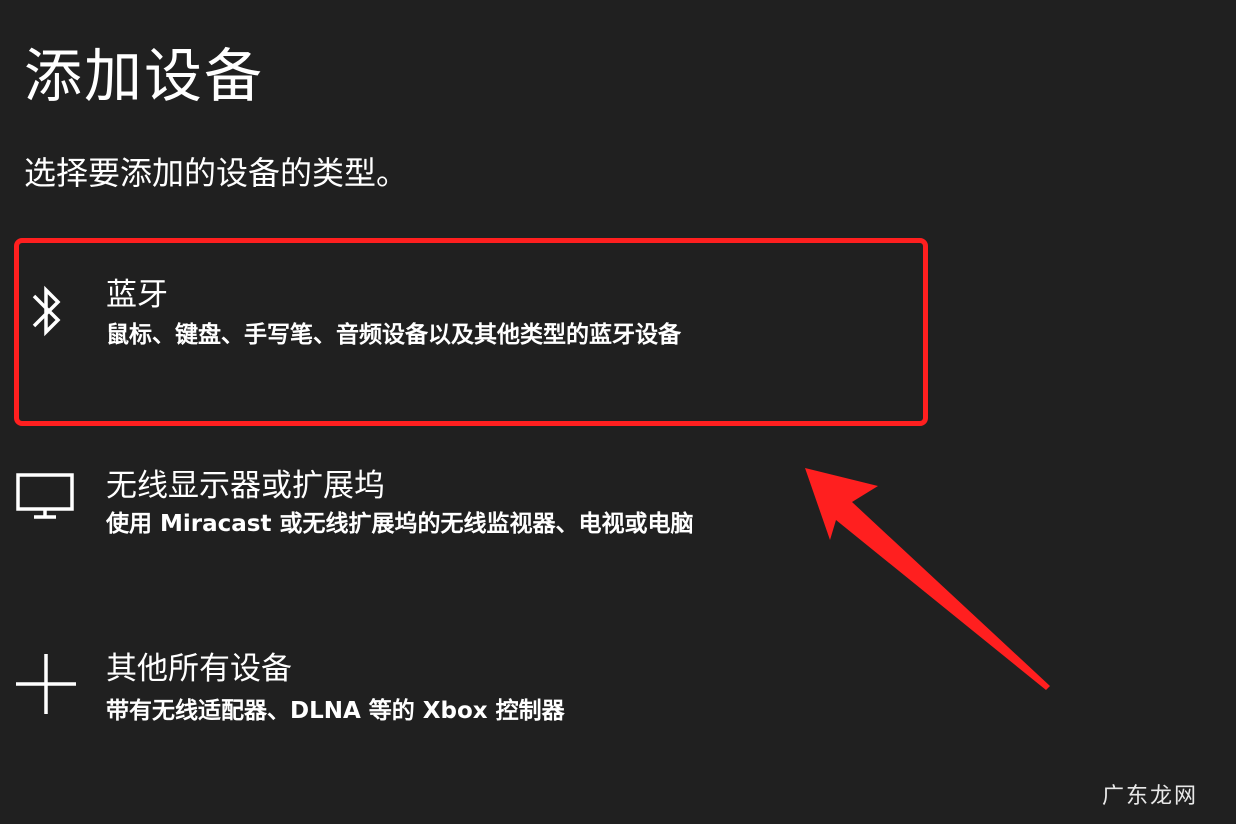  Describe the element at coordinates (245, 486) in the screenshot. I see `option-wireless-display-label: 无线显示器或扩展坞` at that location.